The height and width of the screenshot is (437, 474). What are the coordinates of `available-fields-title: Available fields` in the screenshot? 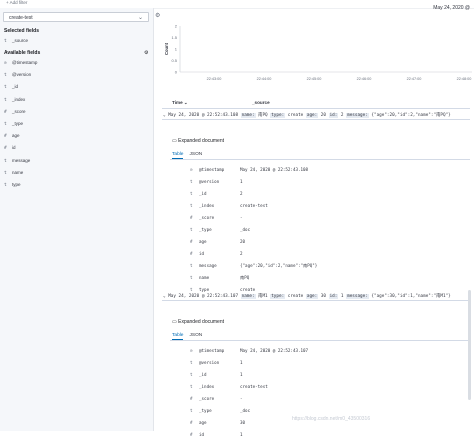 It's located at (22, 53).